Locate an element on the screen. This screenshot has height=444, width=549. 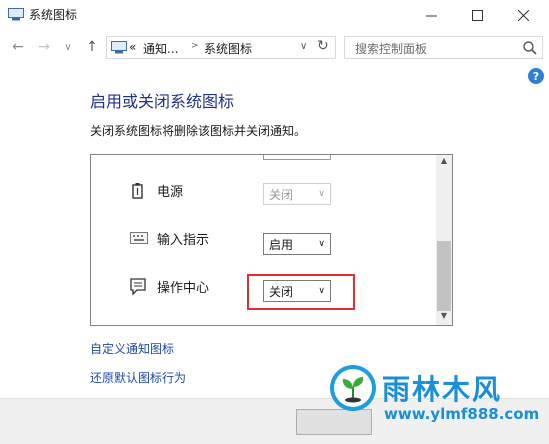
power-select-value: 关闭 is located at coordinates (281, 194).